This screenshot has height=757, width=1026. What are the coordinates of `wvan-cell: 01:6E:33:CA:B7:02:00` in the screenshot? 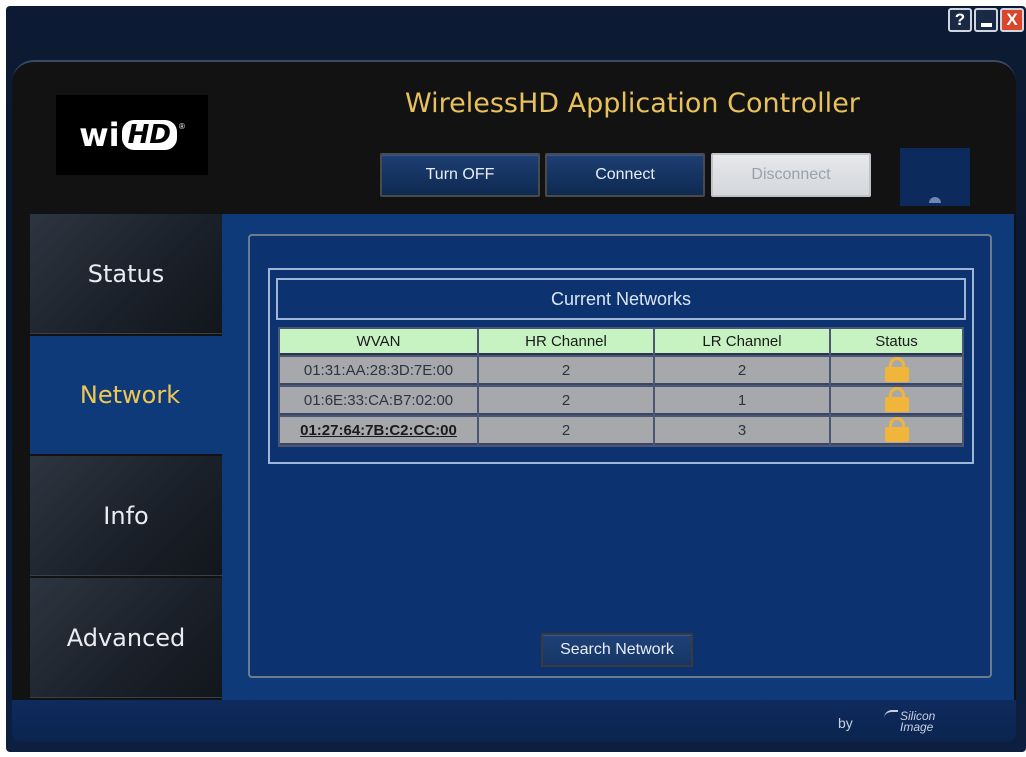 It's located at (378, 401).